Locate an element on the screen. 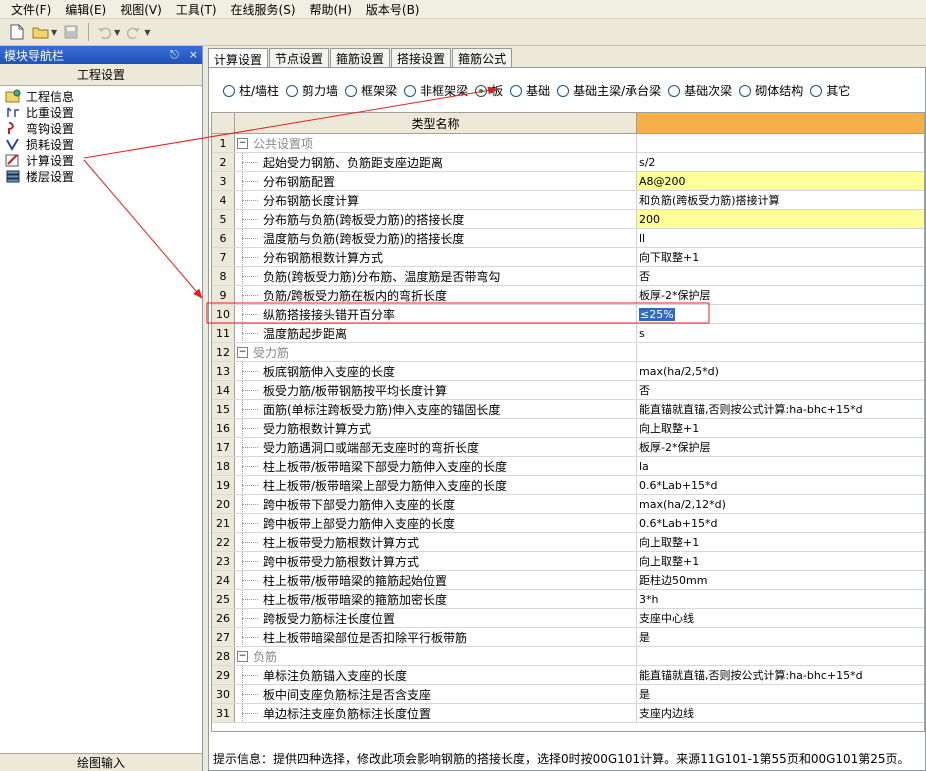 This screenshot has width=926, height=771. table-row: 2 起始受力钢筋、负筋距支座边距离 s/2 is located at coordinates (568, 162).